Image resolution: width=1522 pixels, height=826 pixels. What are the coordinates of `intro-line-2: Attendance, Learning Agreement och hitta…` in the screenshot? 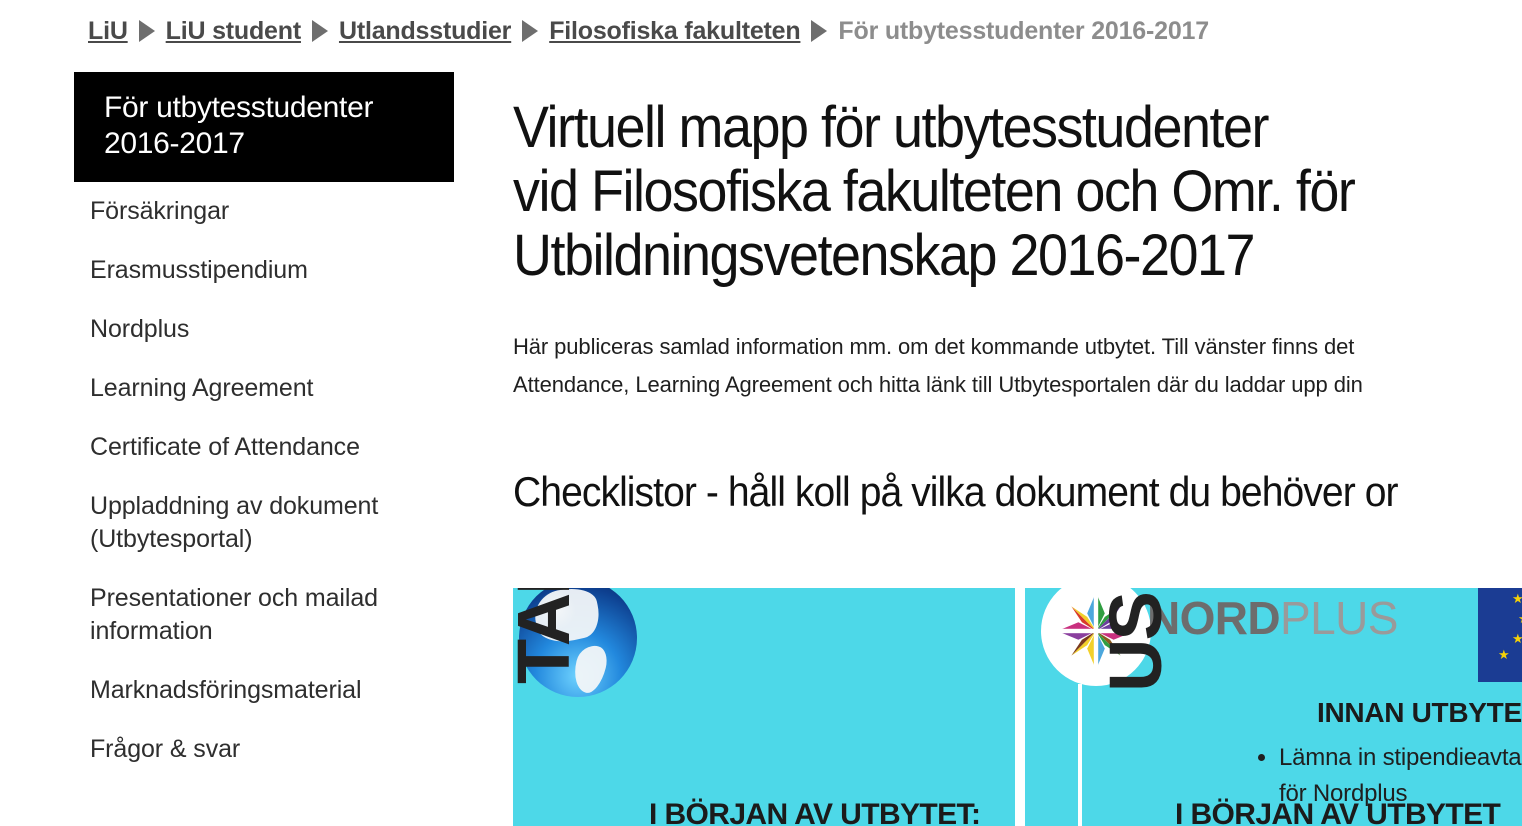 It's located at (938, 384).